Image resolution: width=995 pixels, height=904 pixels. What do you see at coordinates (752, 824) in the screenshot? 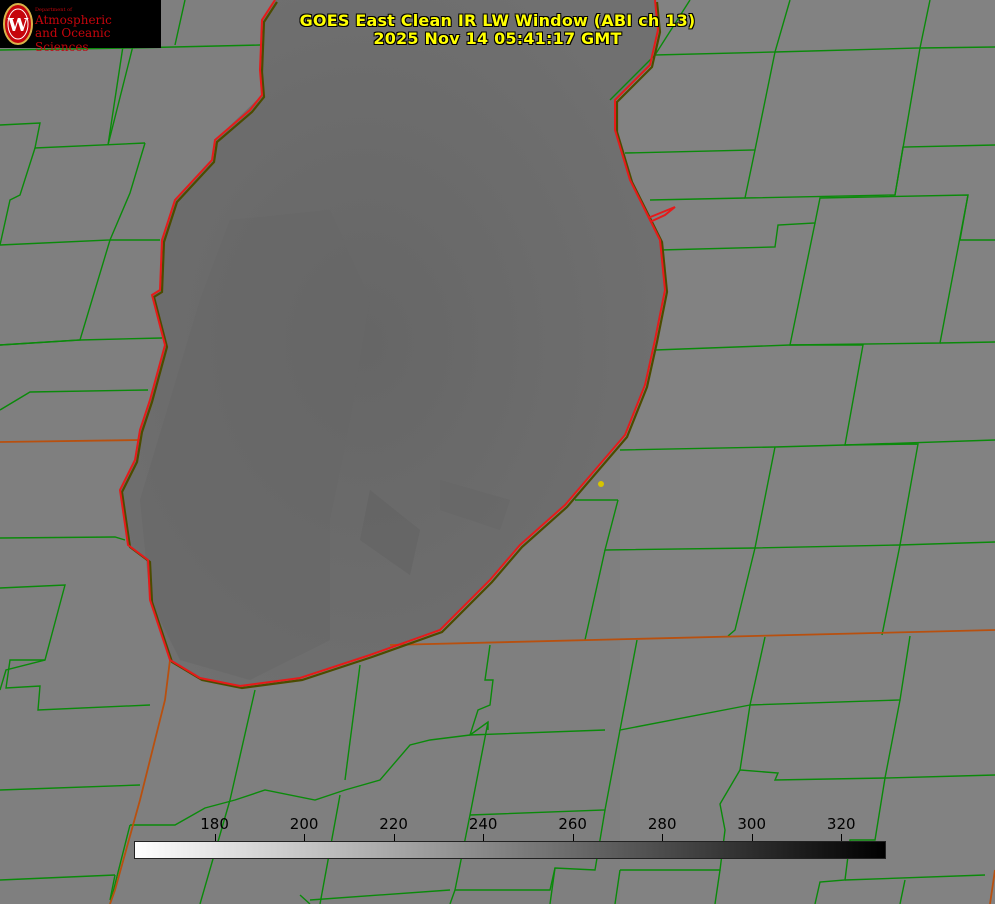
I see `colorbar-tick-label: 300` at bounding box center [752, 824].